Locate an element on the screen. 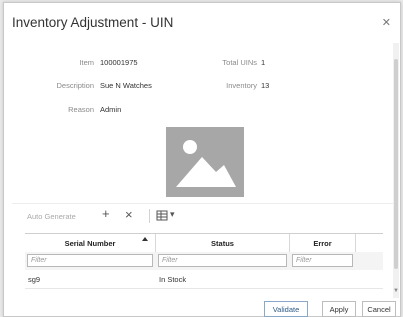 This screenshot has height=317, width=403. item-label: Item is located at coordinates (86, 62).